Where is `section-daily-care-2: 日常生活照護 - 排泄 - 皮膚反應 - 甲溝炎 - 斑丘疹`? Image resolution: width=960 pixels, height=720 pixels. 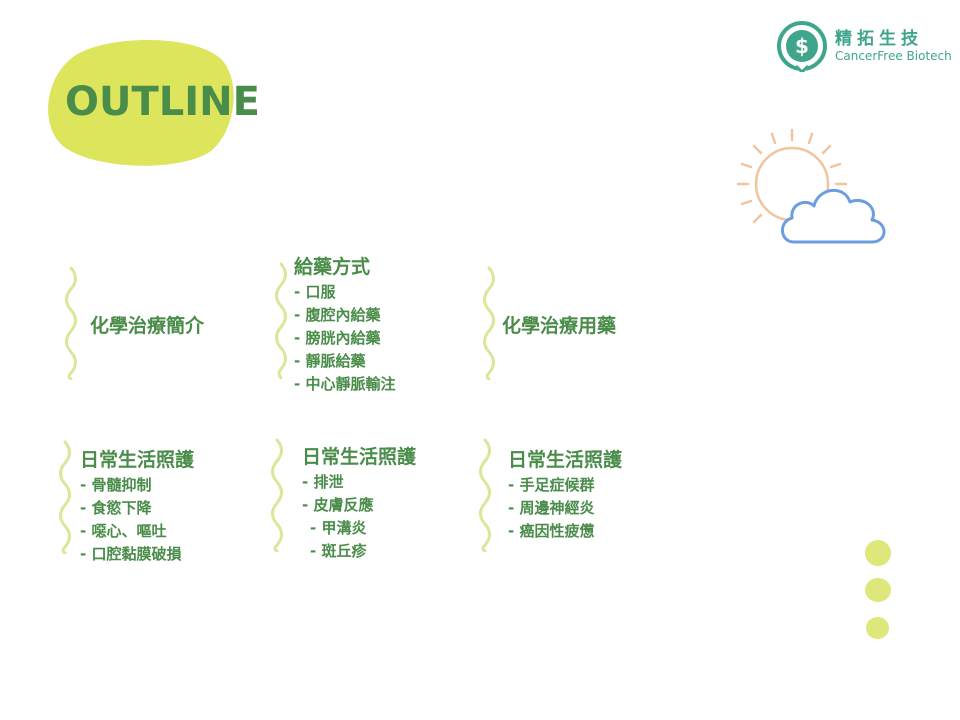 section-daily-care-2: 日常生活照護 - 排泄 - 皮膚反應 - 甲溝炎 - 斑丘疹 is located at coordinates (359, 503).